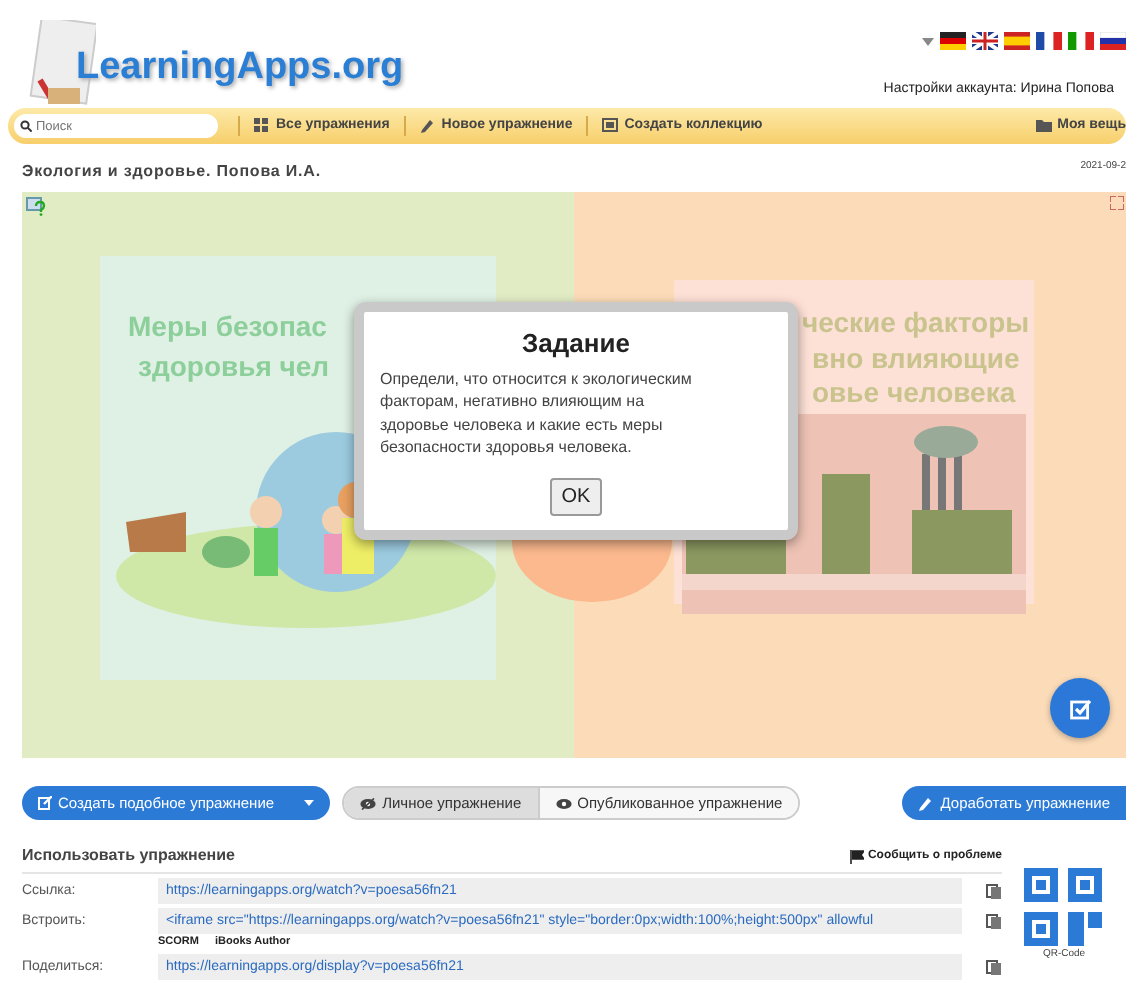  I want to click on qr-code-icon, so click(1064, 908).